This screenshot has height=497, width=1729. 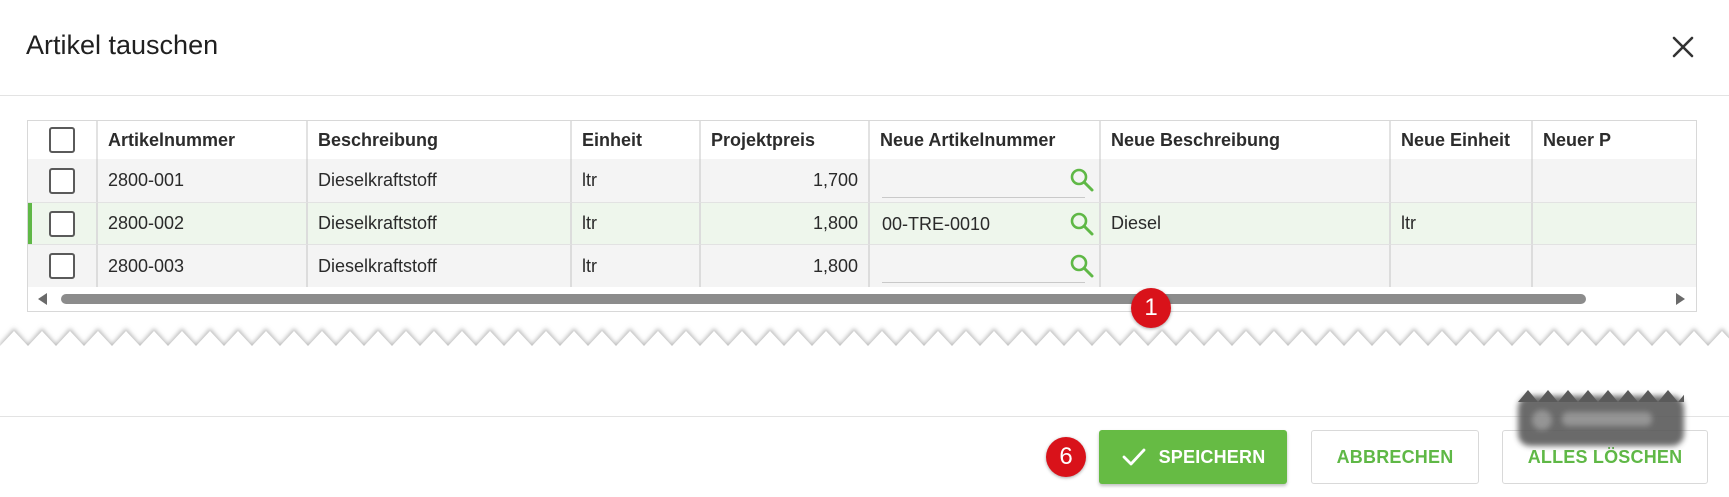 I want to click on close-button, so click(x=1683, y=47).